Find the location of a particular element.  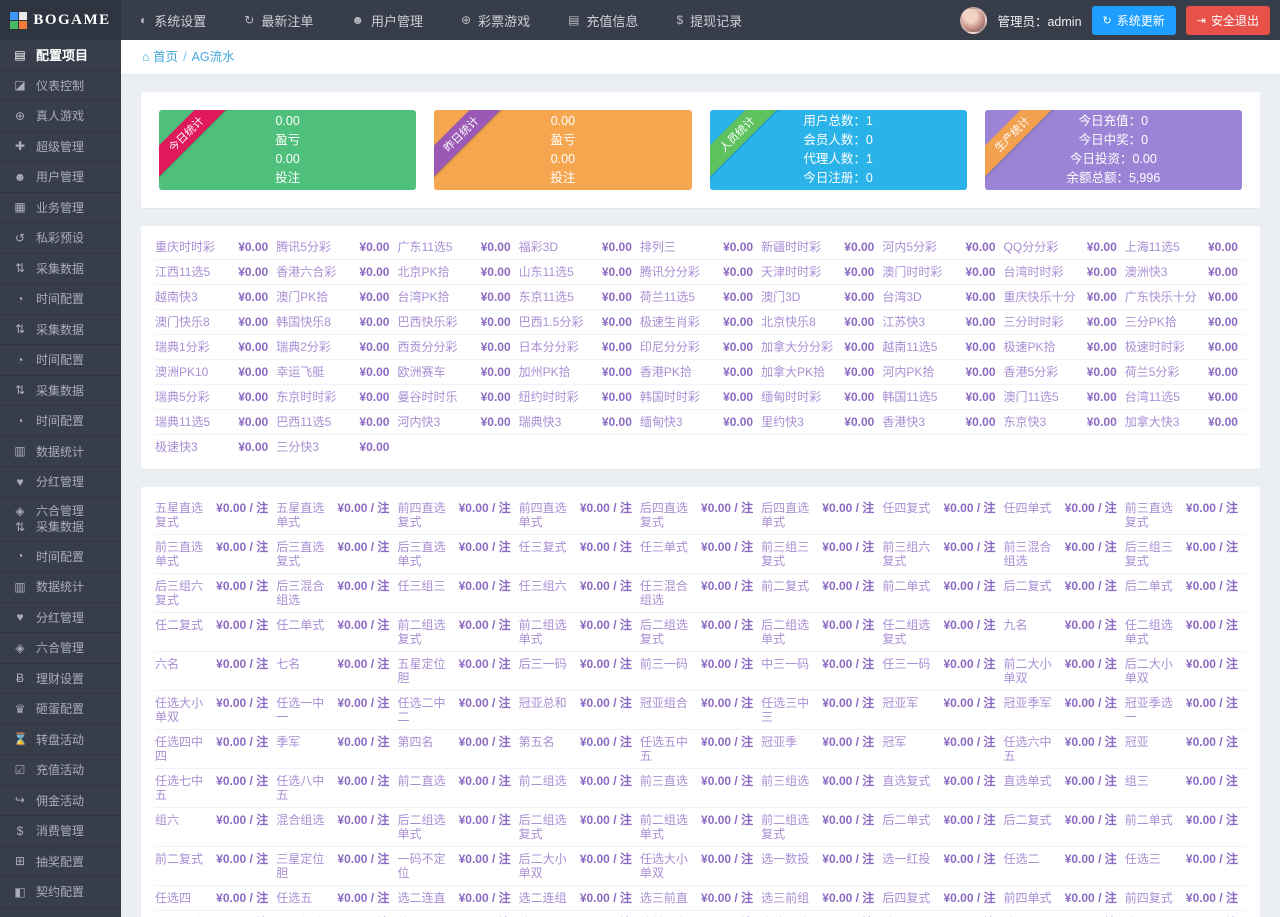

nav-item-recharge-info: ▤ 充值信息 is located at coordinates (603, 20).